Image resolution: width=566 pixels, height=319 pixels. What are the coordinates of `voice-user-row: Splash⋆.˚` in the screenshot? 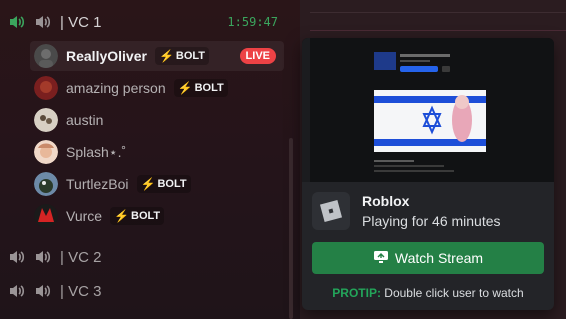 It's located at (157, 152).